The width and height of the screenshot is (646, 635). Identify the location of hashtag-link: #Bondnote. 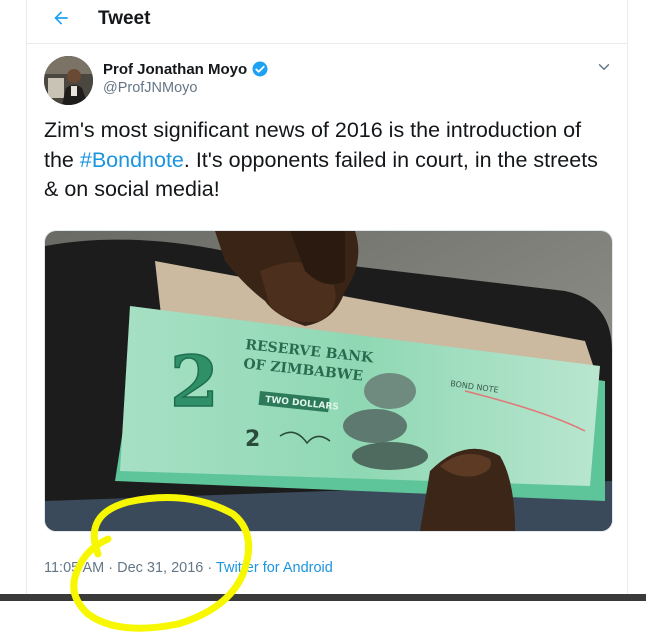
(132, 160).